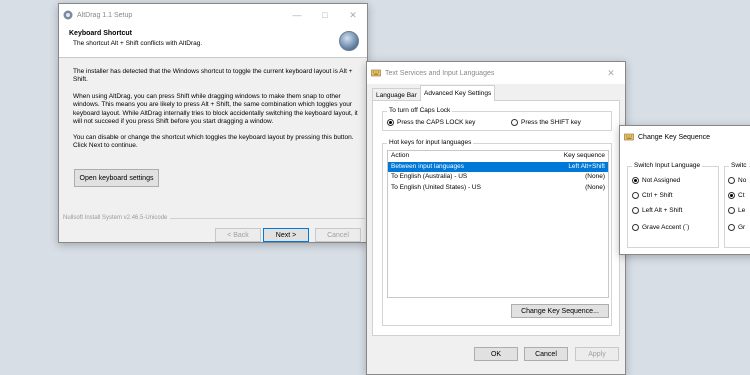 The height and width of the screenshot is (375, 750). Describe the element at coordinates (400, 155) in the screenshot. I see `col-action: Action` at that location.